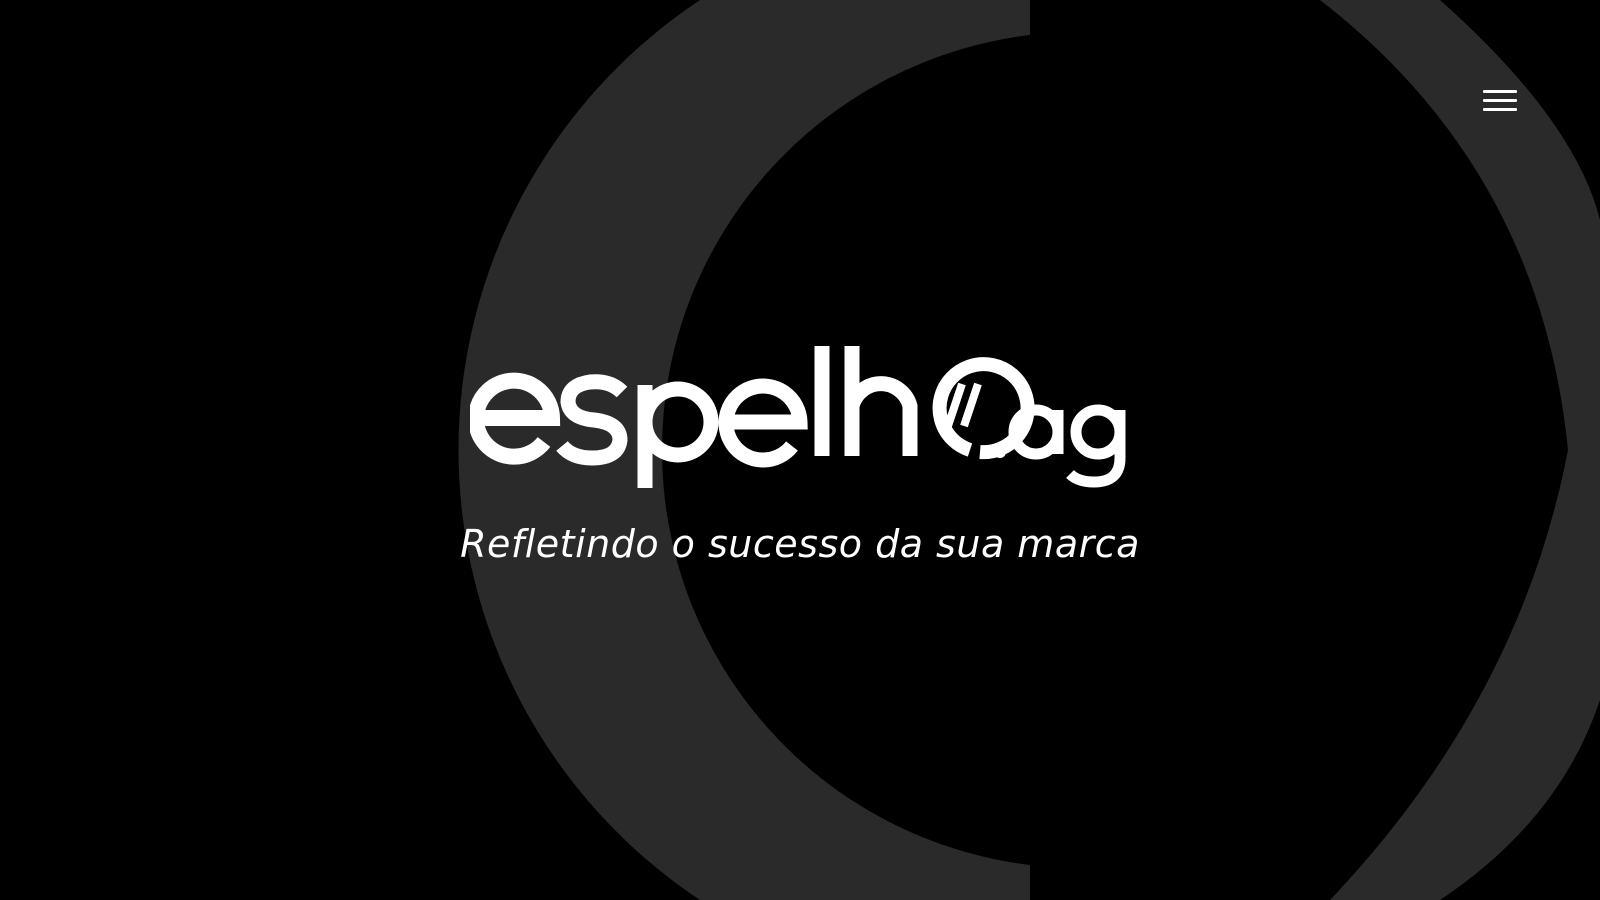  Describe the element at coordinates (800, 544) in the screenshot. I see `tagline: Refletindo o sucesso da sua marca` at that location.